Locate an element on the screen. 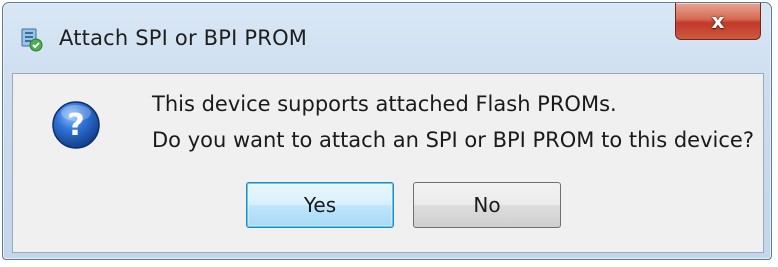 The image size is (778, 267). window-title: Attach SPI or BPI PROM is located at coordinates (183, 38).